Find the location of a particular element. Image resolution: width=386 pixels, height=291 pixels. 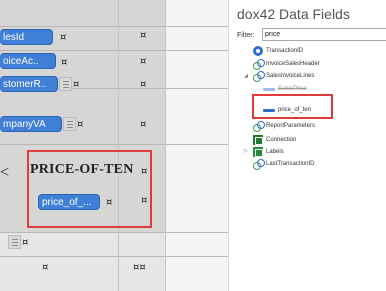

filter-input is located at coordinates (324, 34).